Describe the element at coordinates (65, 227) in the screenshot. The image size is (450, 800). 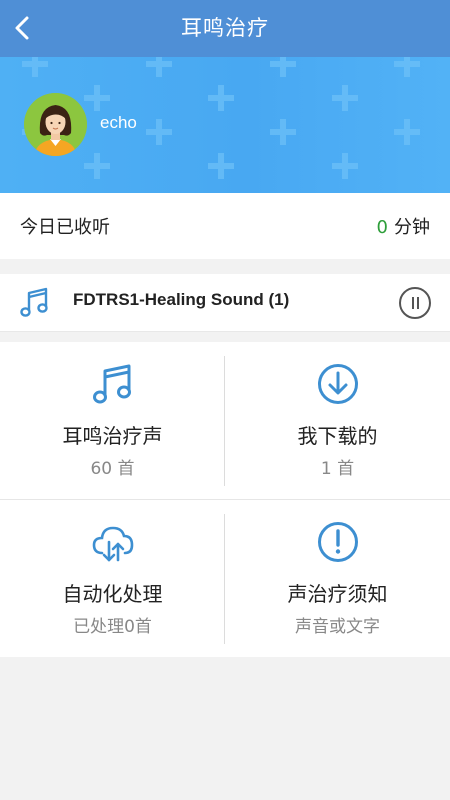
I see `today-listening-label: 今日已收听` at that location.